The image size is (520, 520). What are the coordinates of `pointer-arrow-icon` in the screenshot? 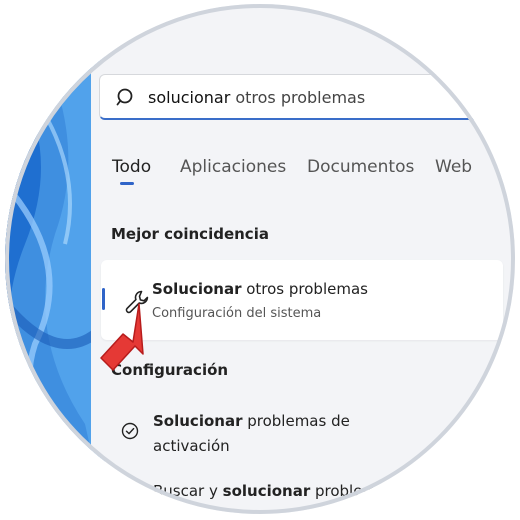 It's located at (122, 337).